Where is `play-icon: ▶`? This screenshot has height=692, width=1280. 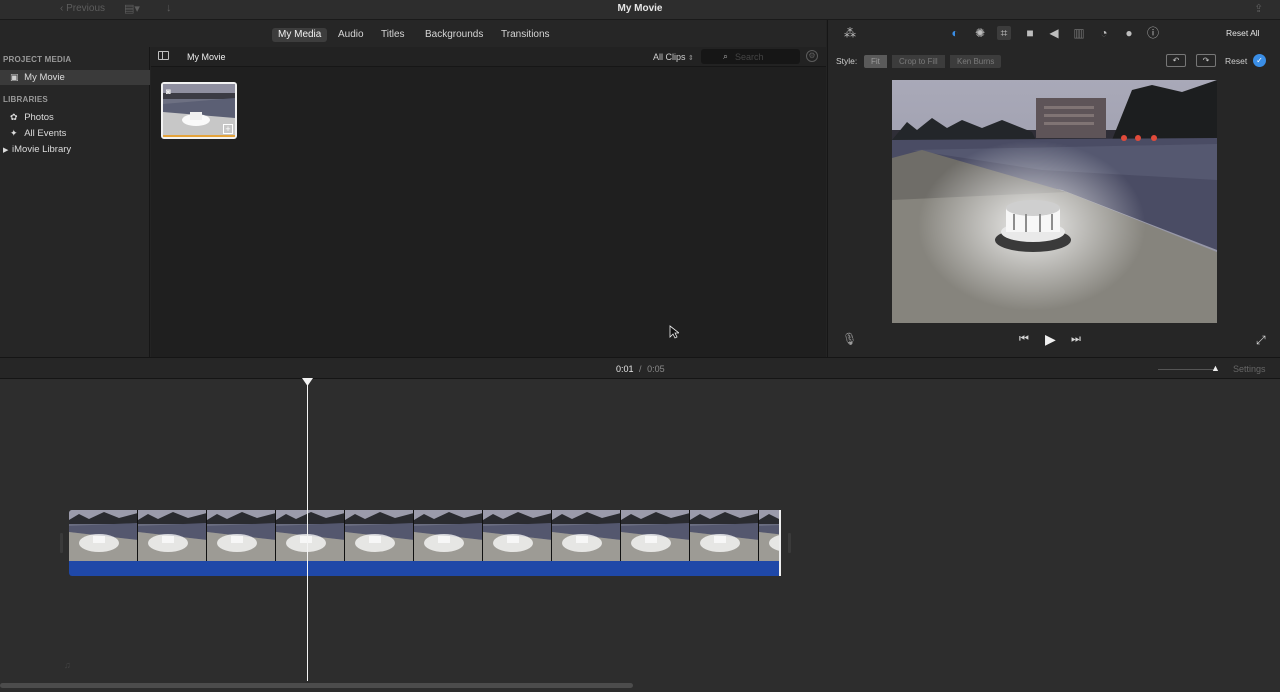
play-icon: ▶ is located at coordinates (1050, 339).